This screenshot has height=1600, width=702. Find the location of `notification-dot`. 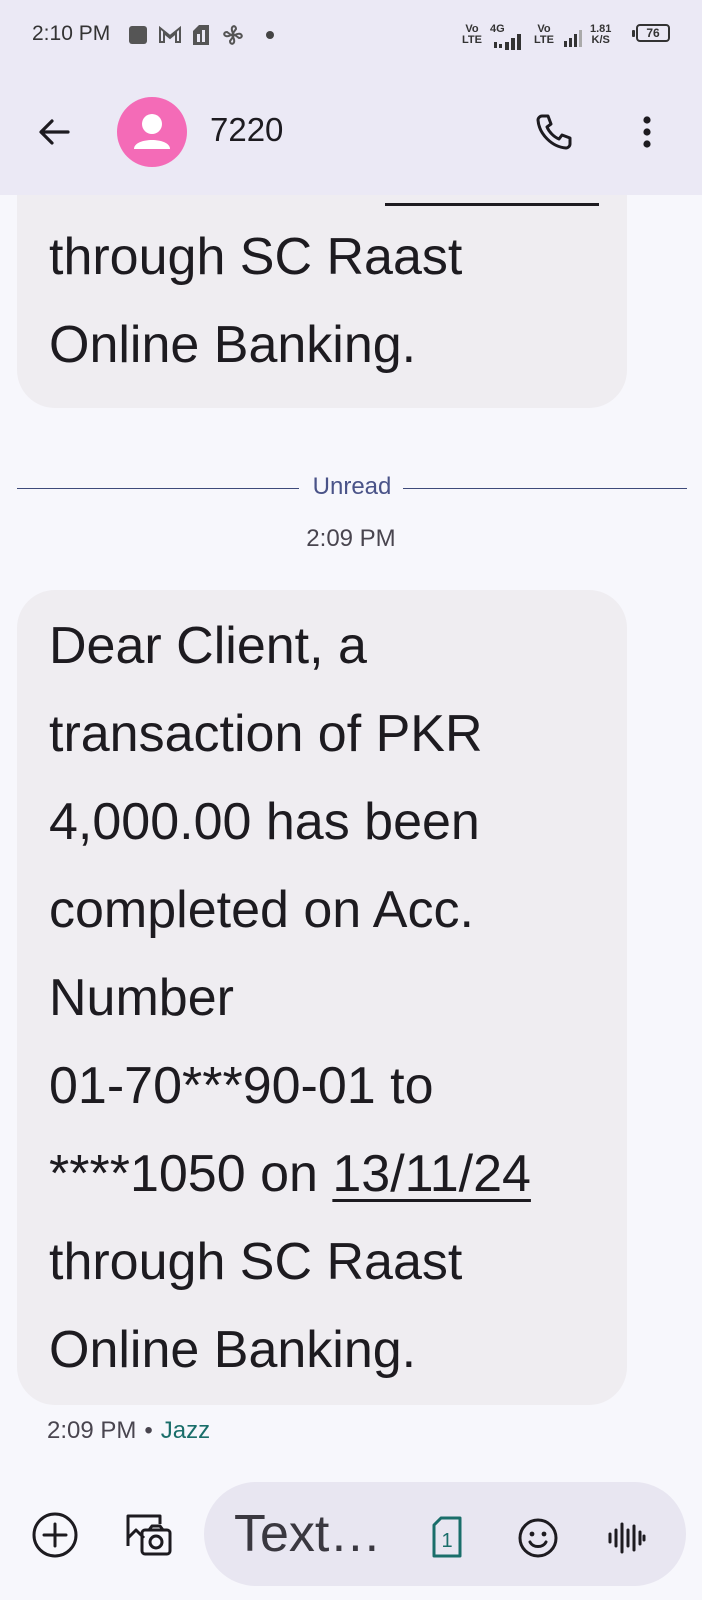

notification-dot is located at coordinates (270, 35).